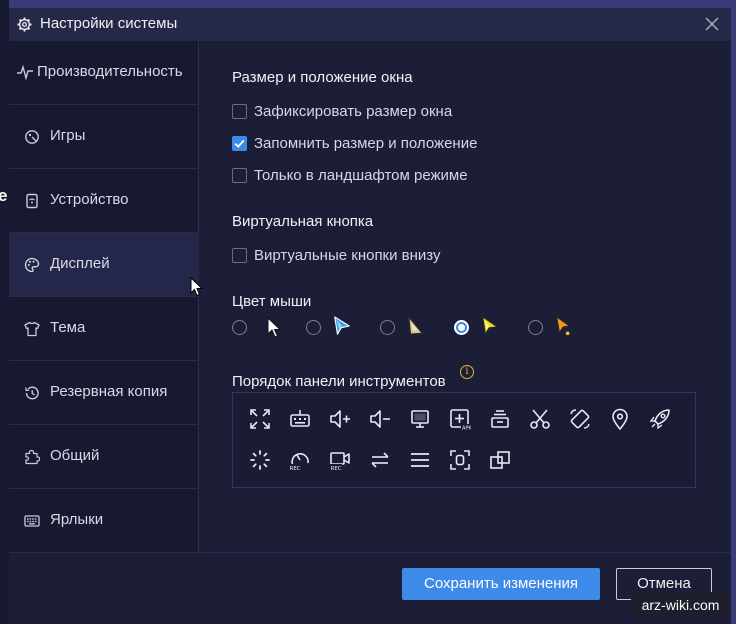 Image resolution: width=736 pixels, height=624 pixels. Describe the element at coordinates (366, 143) in the screenshot. I see `checkbox-label: Запомнить размер и положение` at that location.